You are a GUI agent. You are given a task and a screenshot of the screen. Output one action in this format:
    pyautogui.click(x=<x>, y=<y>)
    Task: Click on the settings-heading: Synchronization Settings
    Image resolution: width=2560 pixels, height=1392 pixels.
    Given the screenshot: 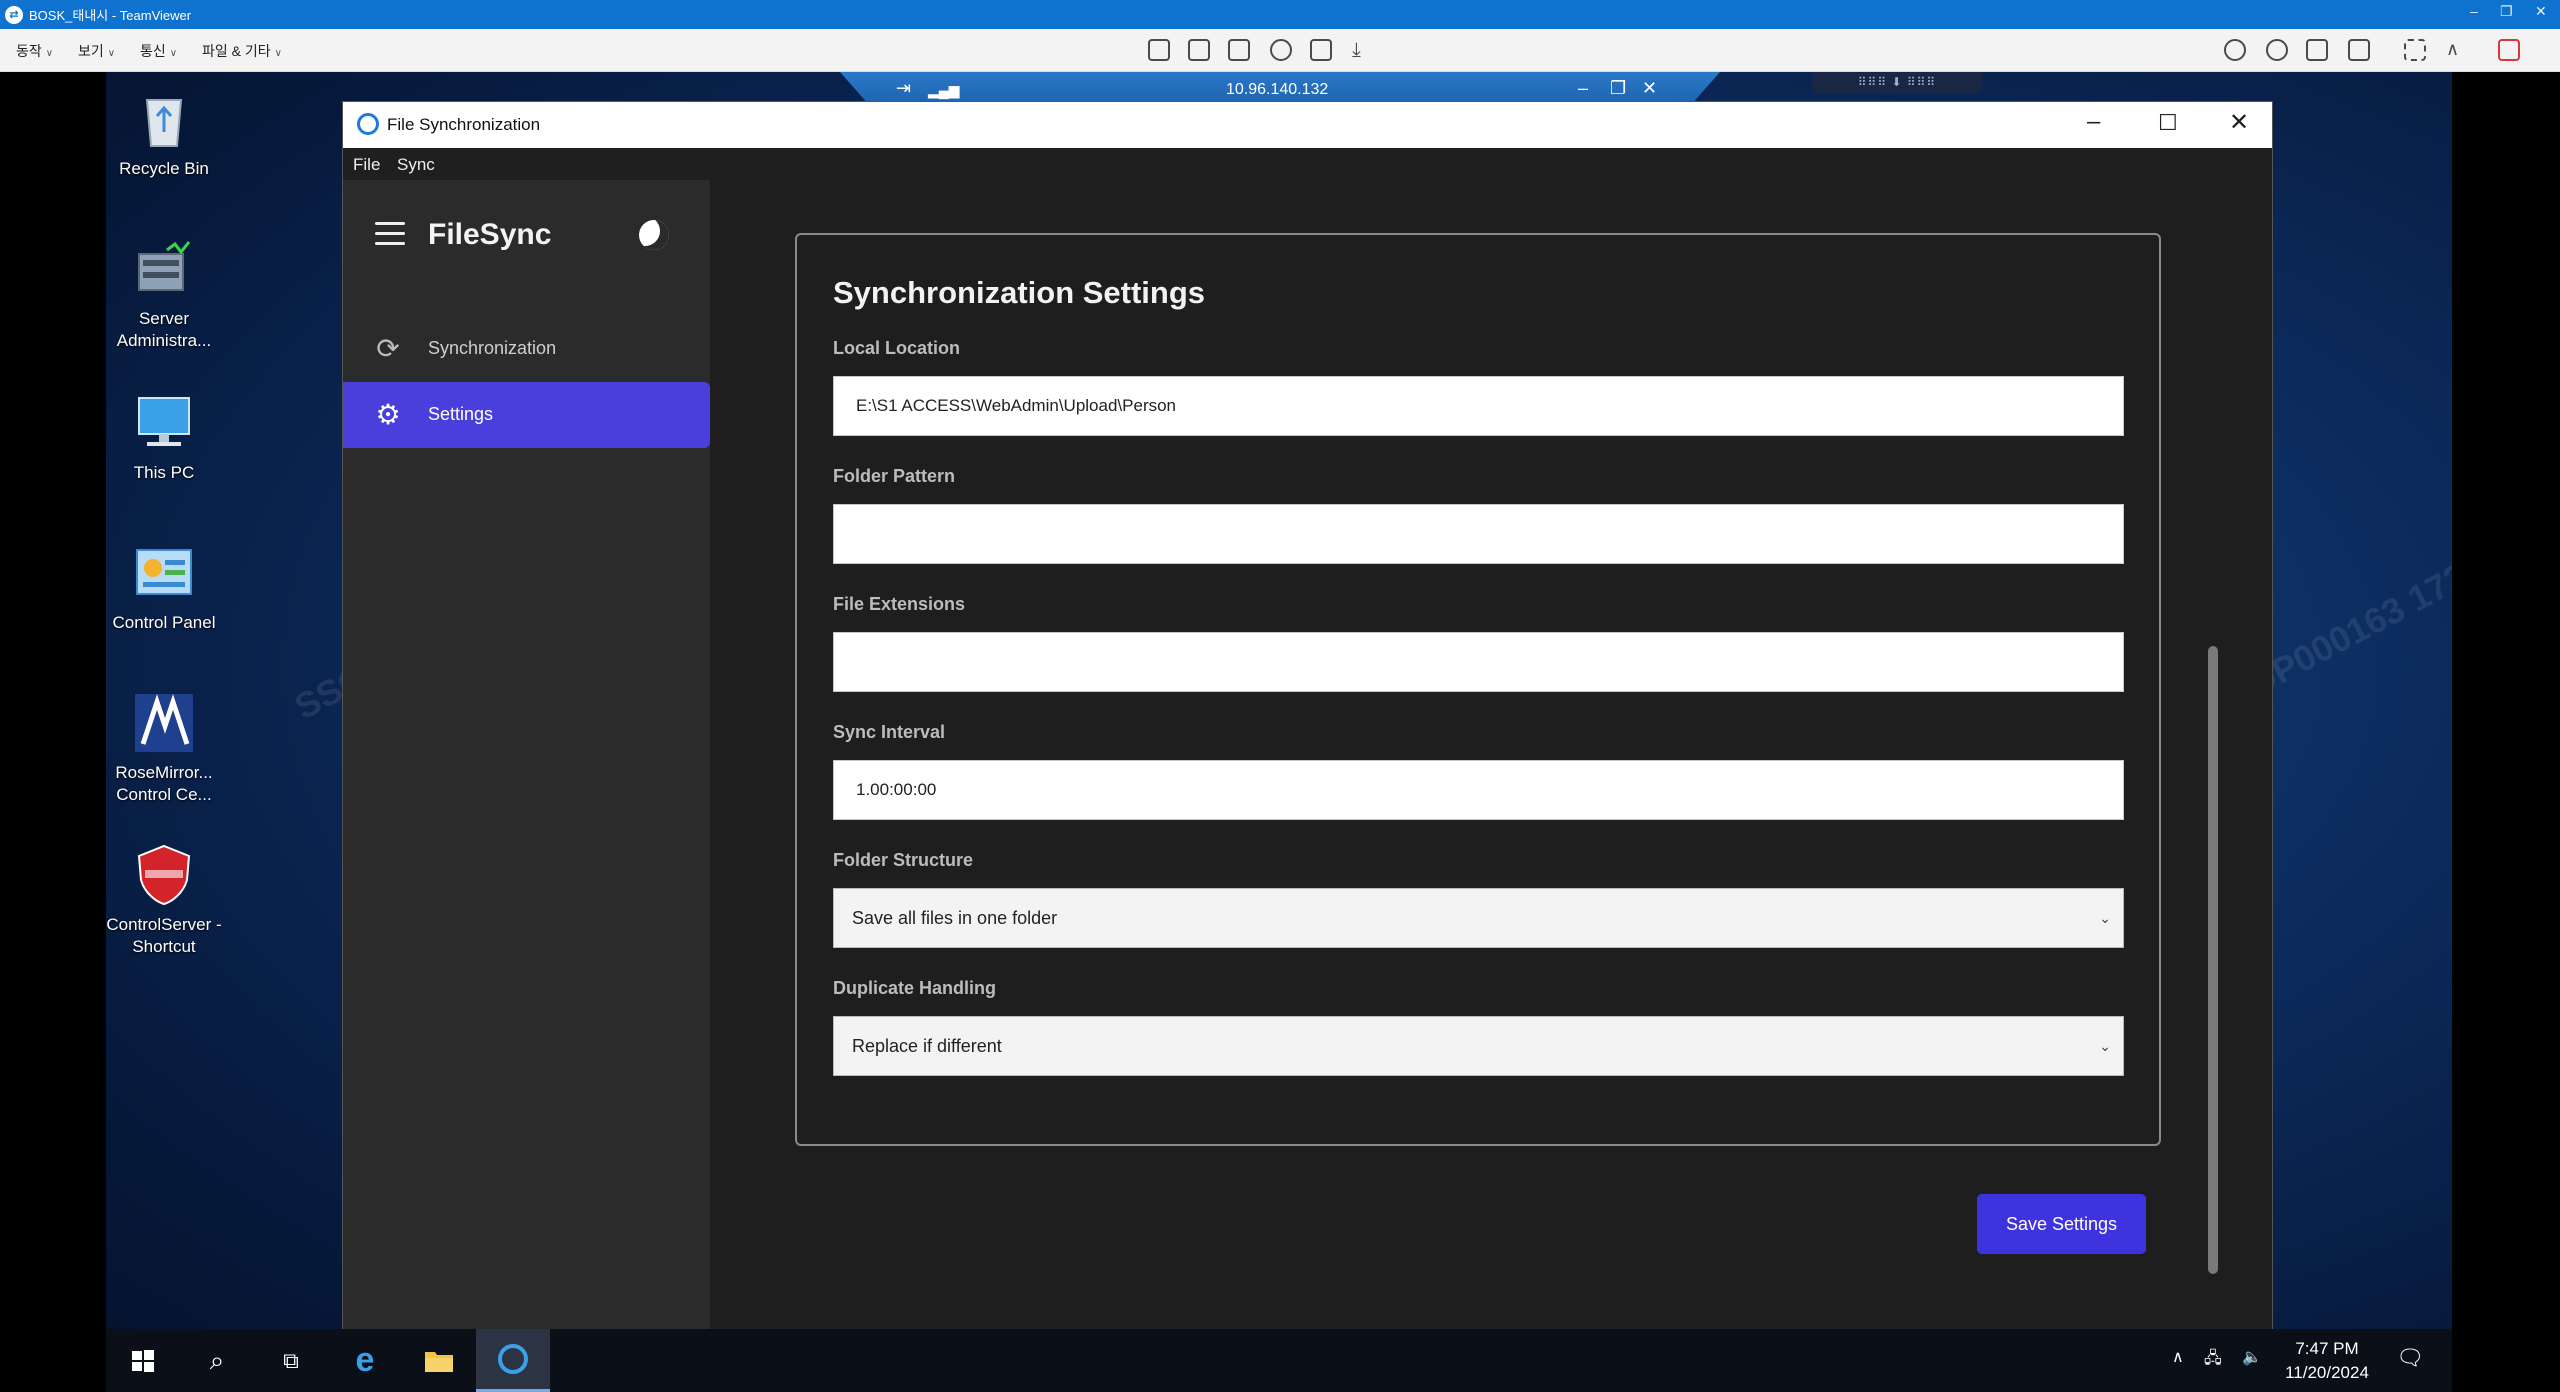 What is the action you would take?
    pyautogui.click(x=1019, y=292)
    